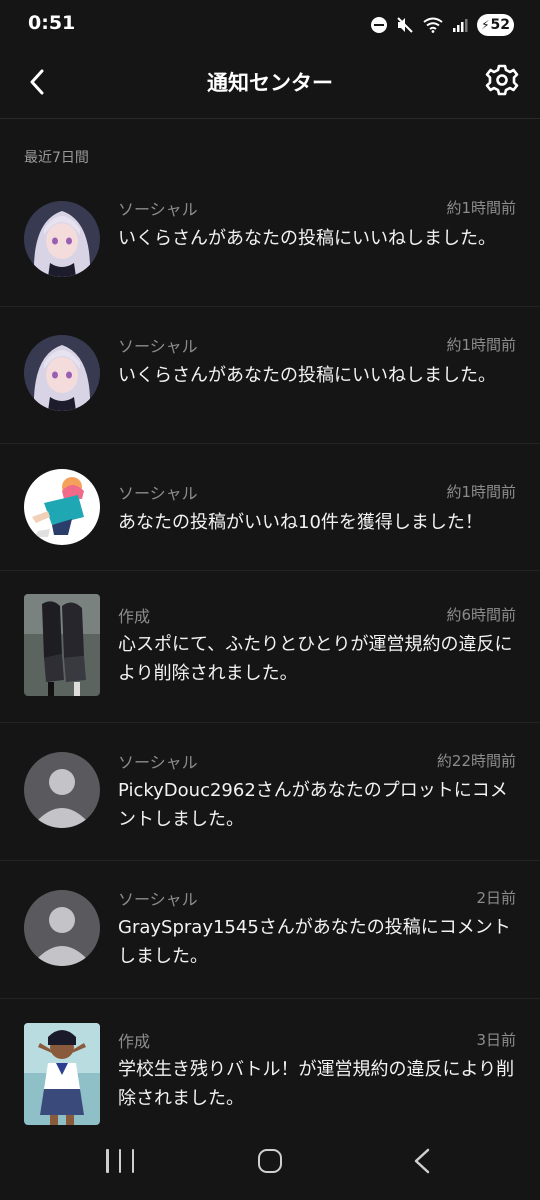  What do you see at coordinates (485, 25) in the screenshot?
I see `charging-icon: ⚡` at bounding box center [485, 25].